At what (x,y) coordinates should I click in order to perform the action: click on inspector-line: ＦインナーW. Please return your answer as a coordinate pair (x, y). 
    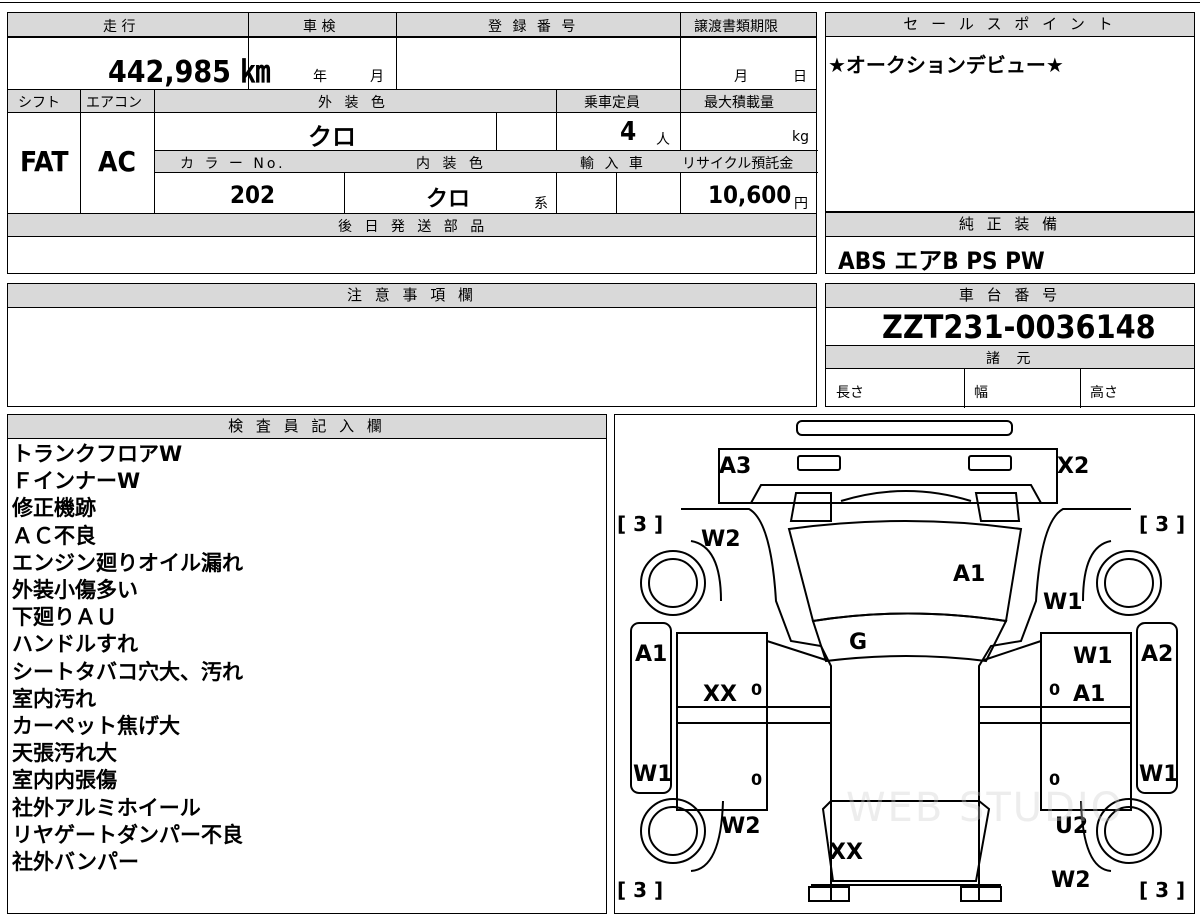
    Looking at the image, I should click on (76, 481).